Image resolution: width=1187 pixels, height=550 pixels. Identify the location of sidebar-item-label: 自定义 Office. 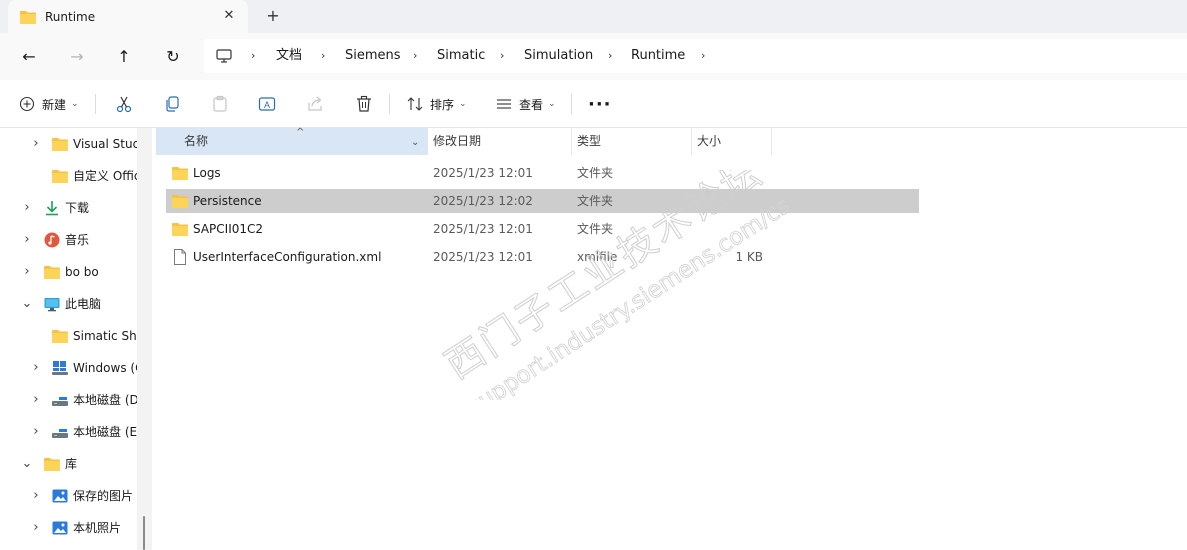
(105, 176).